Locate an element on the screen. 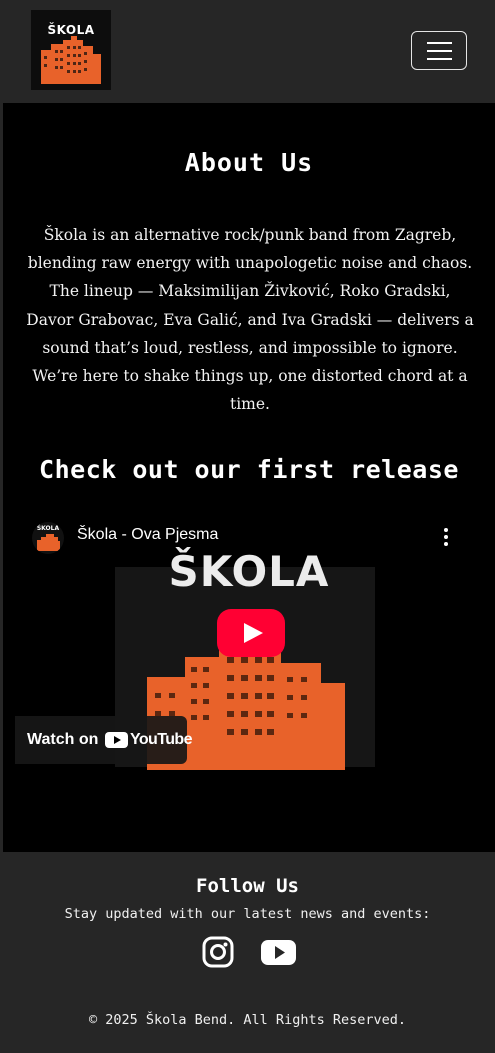 The image size is (495, 1053). video-cover-title: ŠKOLA is located at coordinates (249, 571).